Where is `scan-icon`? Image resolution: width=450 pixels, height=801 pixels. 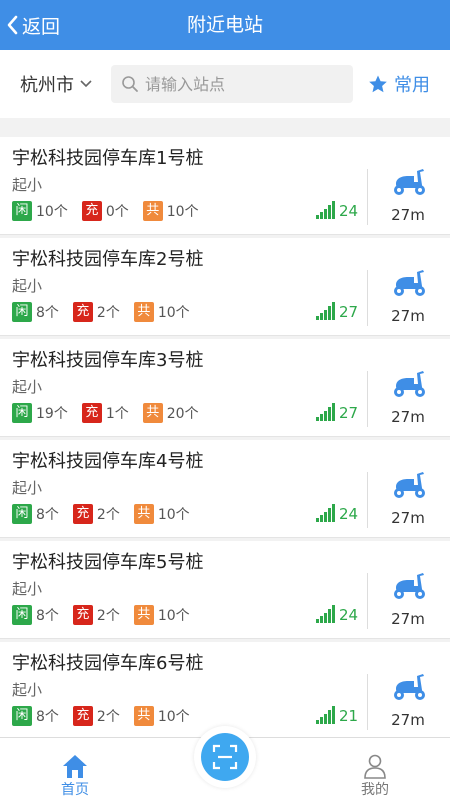
scan-icon is located at coordinates (225, 757).